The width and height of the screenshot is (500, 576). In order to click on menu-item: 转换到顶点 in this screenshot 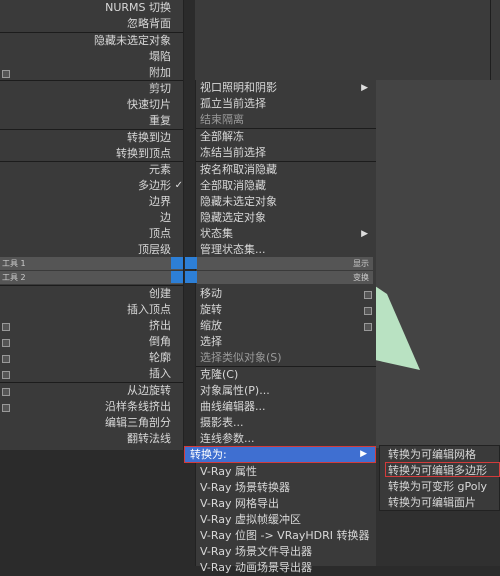, I will do `click(91, 154)`.